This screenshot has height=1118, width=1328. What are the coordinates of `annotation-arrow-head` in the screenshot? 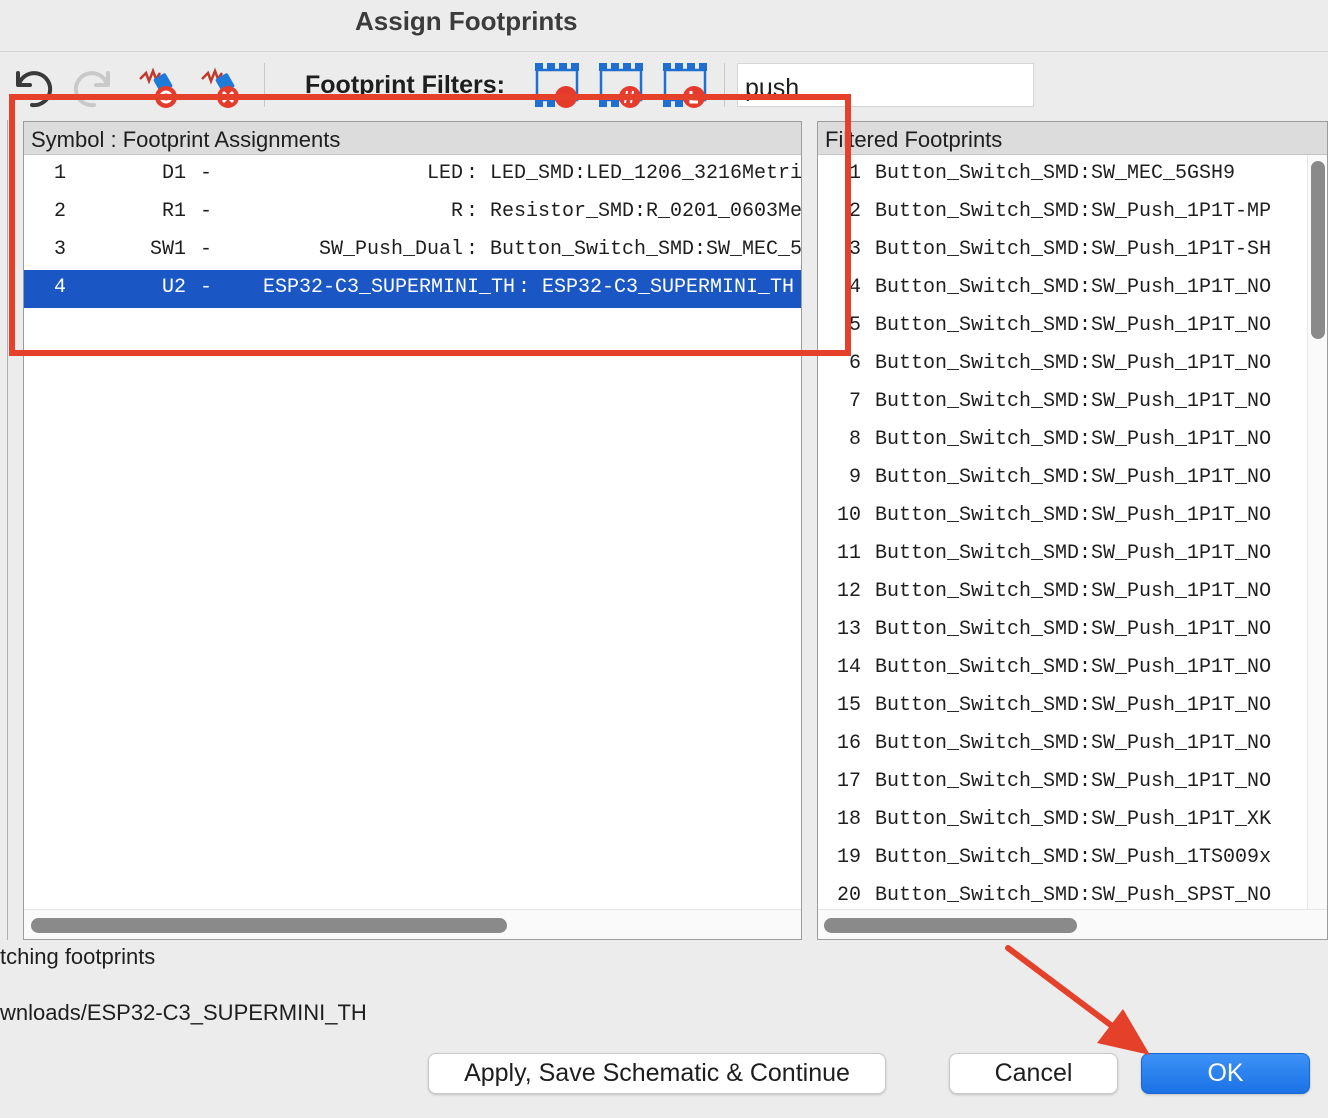 It's located at (1123, 1032).